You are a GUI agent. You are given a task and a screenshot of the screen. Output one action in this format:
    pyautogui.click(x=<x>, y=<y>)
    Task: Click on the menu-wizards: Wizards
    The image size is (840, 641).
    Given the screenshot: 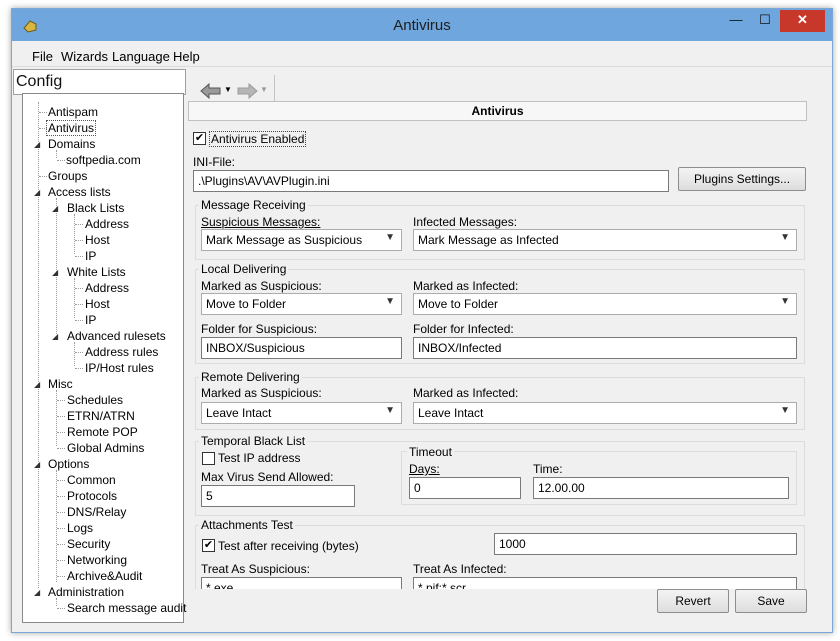 What is the action you would take?
    pyautogui.click(x=84, y=56)
    